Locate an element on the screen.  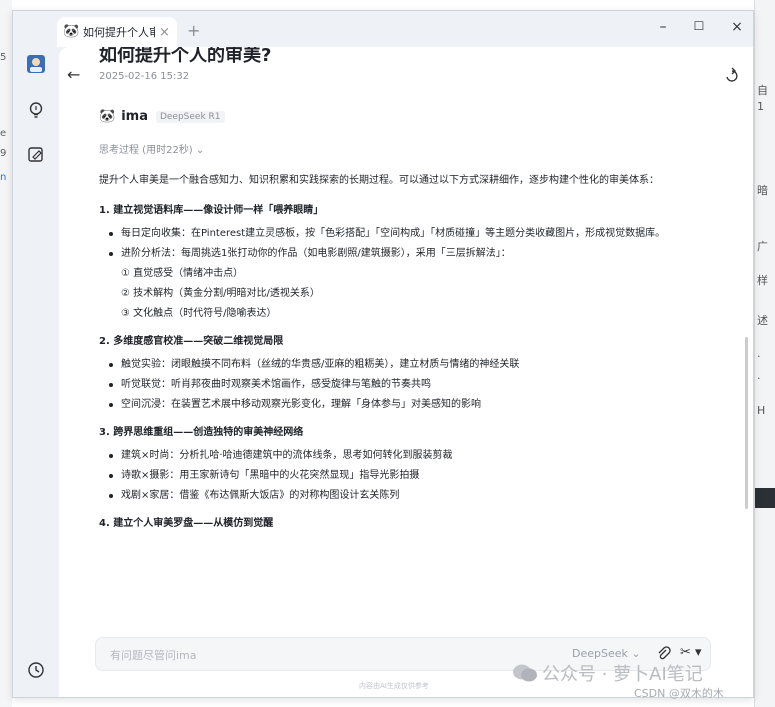
lightbulb-icon is located at coordinates (36, 110).